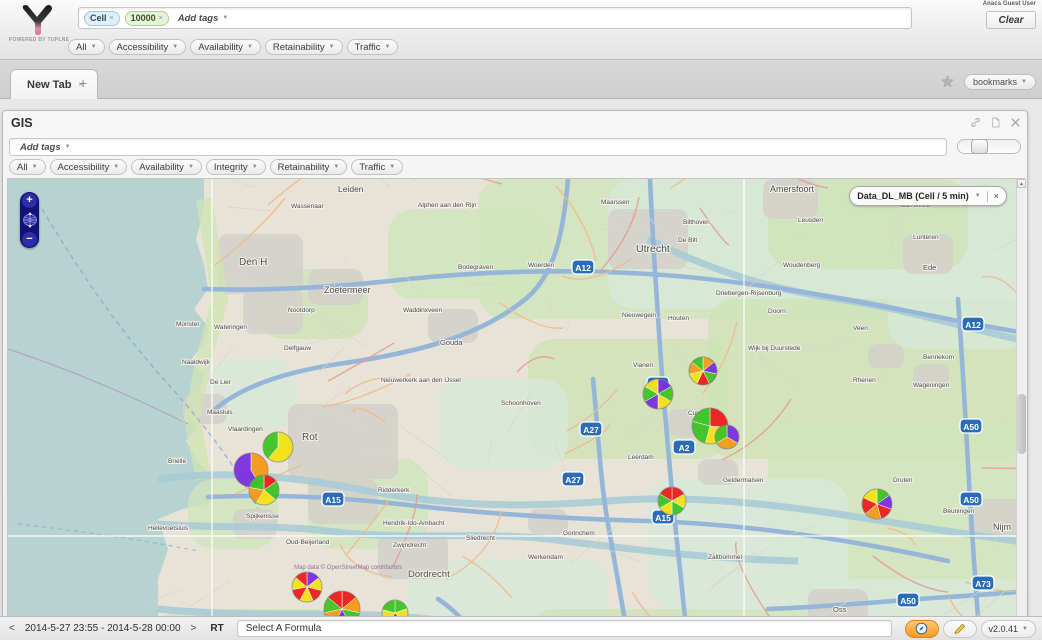 The image size is (1042, 640). I want to click on map-city-label: Schoonhoven, so click(521, 403).